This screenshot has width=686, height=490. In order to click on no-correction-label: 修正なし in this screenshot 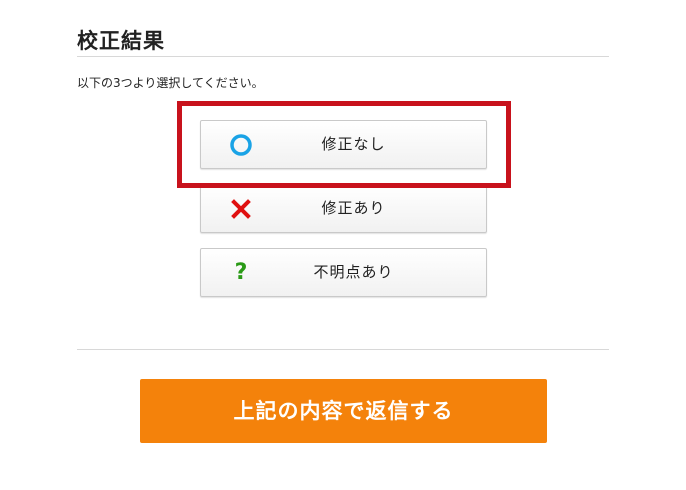, I will do `click(353, 144)`.